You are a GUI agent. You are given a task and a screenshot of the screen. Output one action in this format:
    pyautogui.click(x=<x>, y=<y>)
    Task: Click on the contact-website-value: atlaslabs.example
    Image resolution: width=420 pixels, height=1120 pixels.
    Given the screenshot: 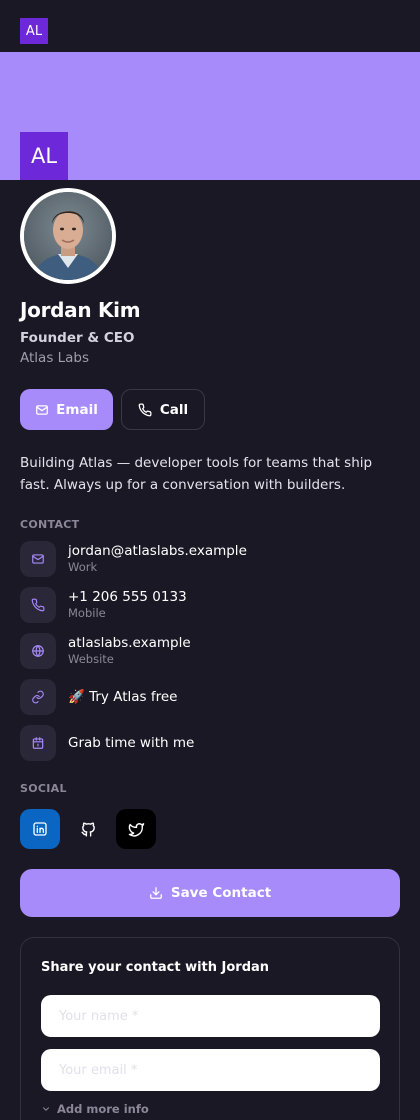 What is the action you would take?
    pyautogui.click(x=129, y=643)
    